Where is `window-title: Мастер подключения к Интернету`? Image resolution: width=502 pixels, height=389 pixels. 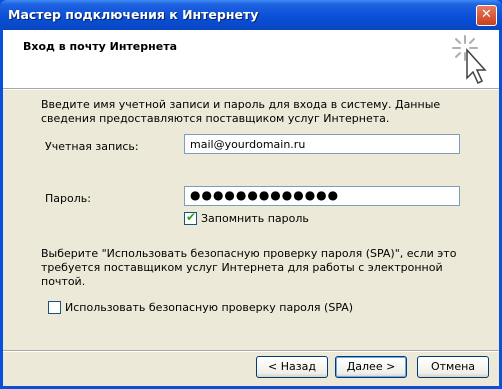
window-title: Мастер подключения к Интернету is located at coordinates (133, 14).